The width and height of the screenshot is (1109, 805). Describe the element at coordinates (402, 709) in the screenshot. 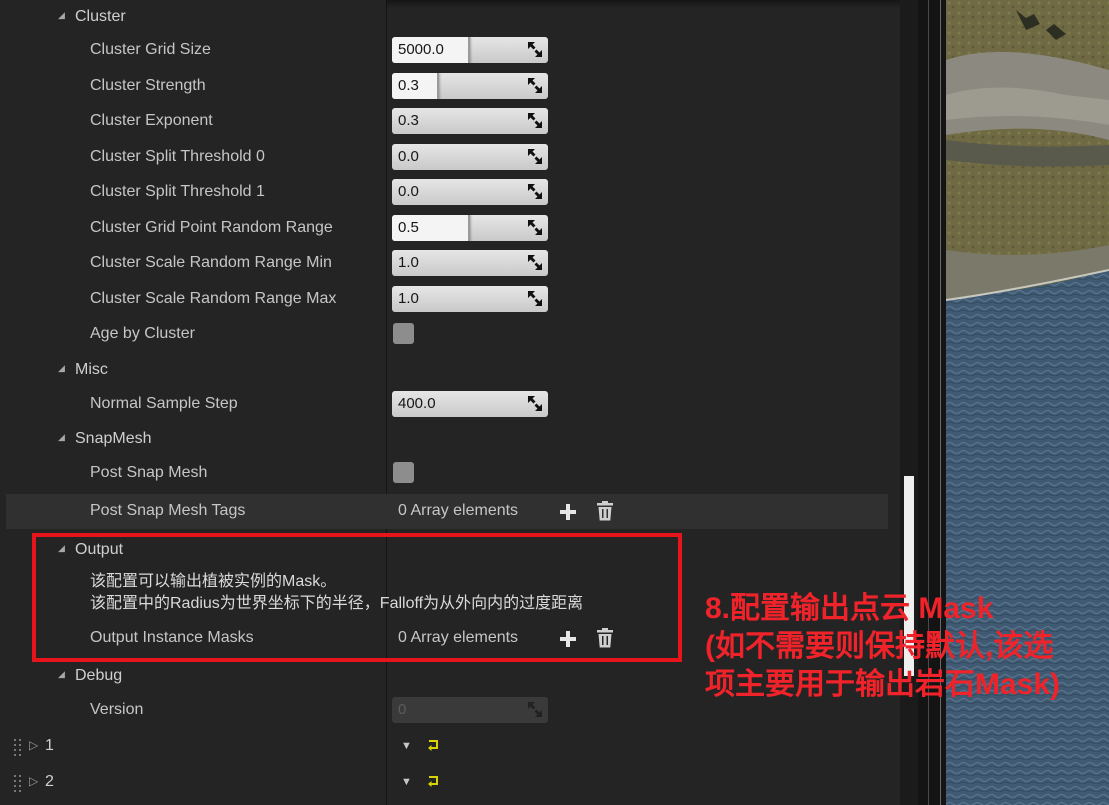

I see `field-value: 0` at that location.